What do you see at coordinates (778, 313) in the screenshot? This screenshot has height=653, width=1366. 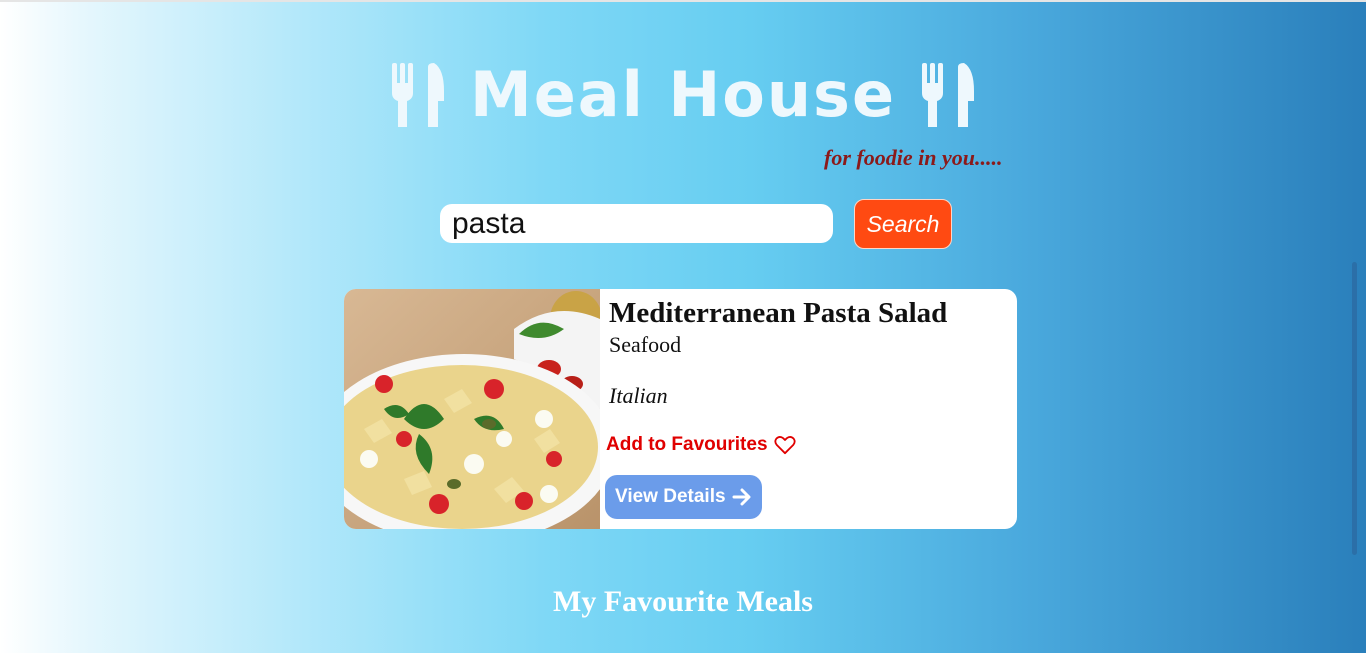 I see `meal-name: Mediterranean Pasta Salad` at bounding box center [778, 313].